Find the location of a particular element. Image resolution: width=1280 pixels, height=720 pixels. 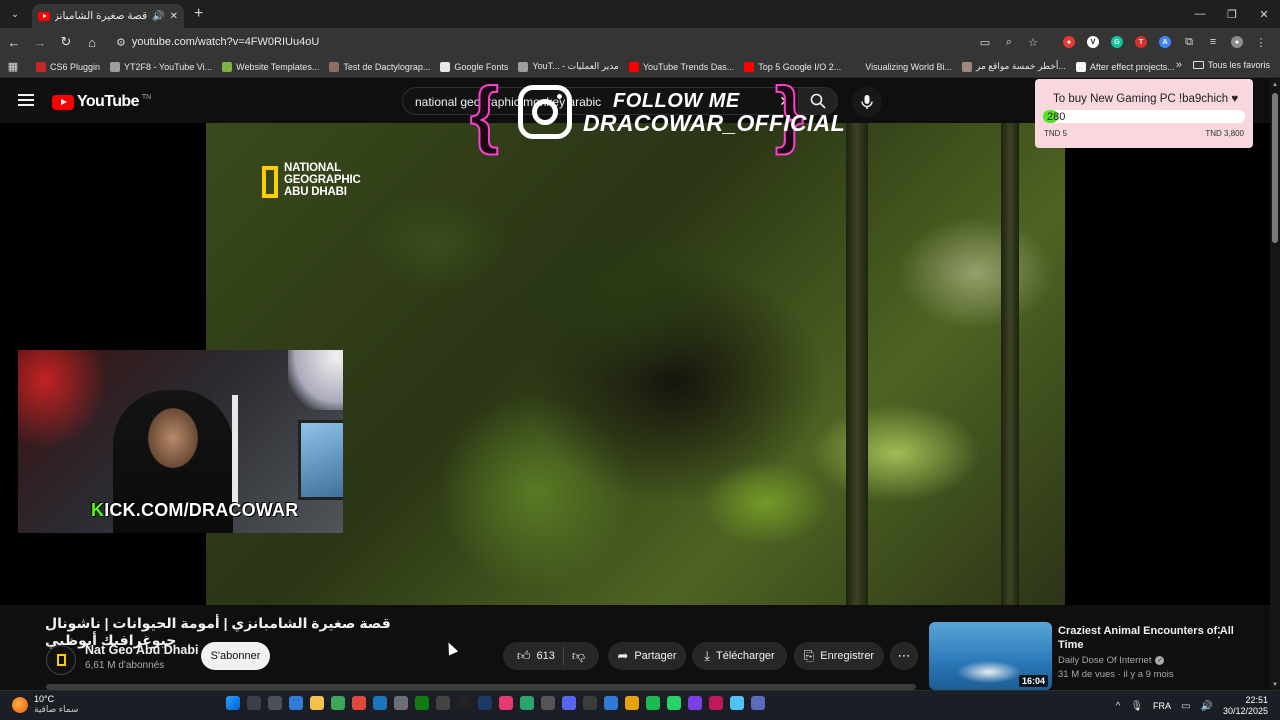

file-explorer-icon is located at coordinates (317, 703).